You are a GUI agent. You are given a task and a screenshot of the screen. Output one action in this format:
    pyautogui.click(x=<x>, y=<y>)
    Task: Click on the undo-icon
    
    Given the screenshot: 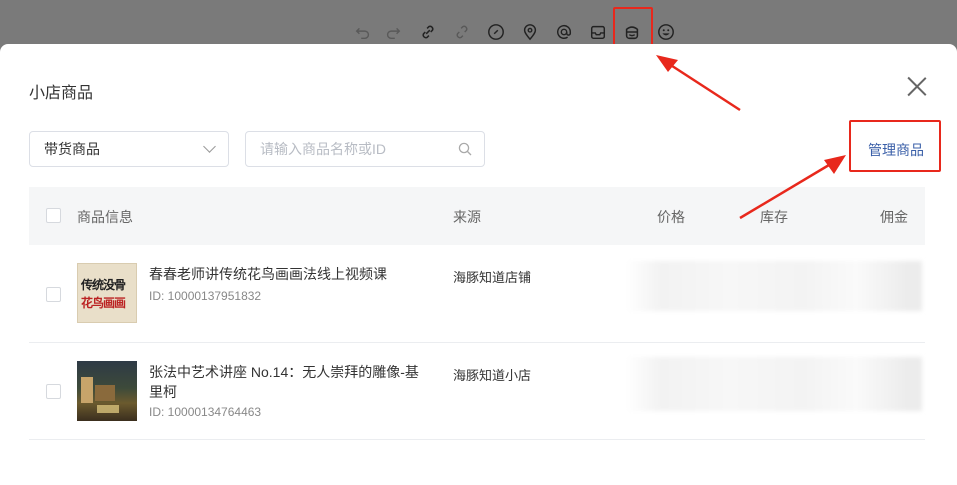 What is the action you would take?
    pyautogui.click(x=363, y=32)
    